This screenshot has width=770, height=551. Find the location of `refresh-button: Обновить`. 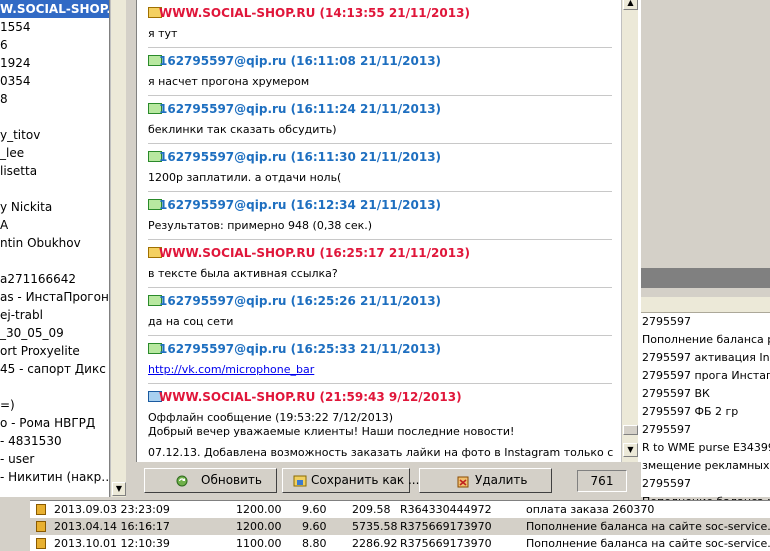

refresh-button: Обновить is located at coordinates (210, 480).